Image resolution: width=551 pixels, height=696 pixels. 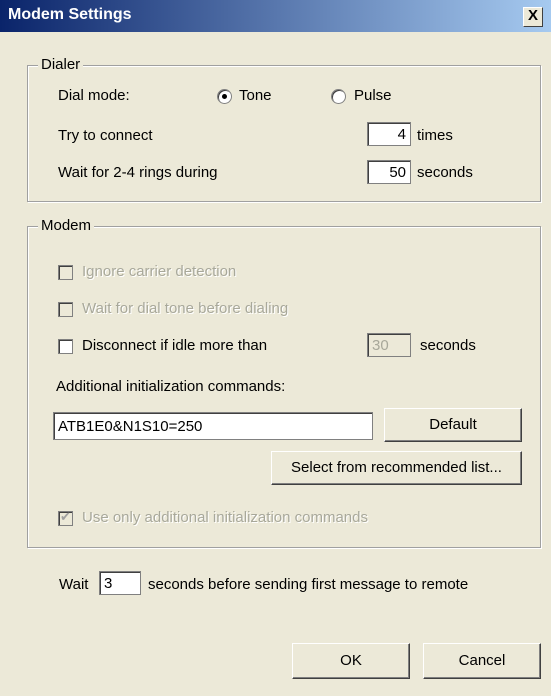 I want to click on ignore-carrier-label: Ignore carrier detection, so click(x=159, y=271).